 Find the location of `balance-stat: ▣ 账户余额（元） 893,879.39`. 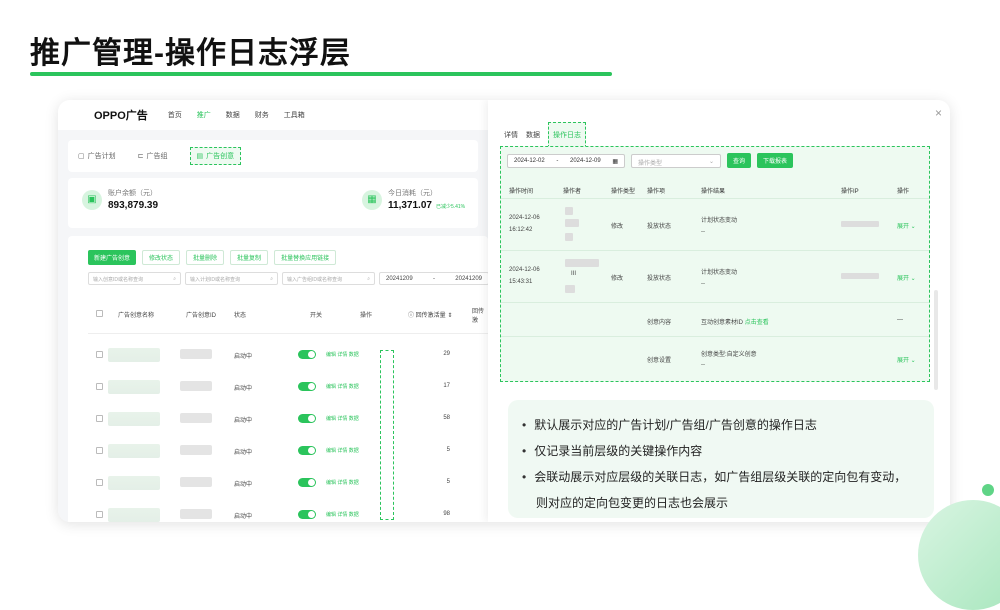

balance-stat: ▣ 账户余额（元） 893,879.39 is located at coordinates (120, 199).